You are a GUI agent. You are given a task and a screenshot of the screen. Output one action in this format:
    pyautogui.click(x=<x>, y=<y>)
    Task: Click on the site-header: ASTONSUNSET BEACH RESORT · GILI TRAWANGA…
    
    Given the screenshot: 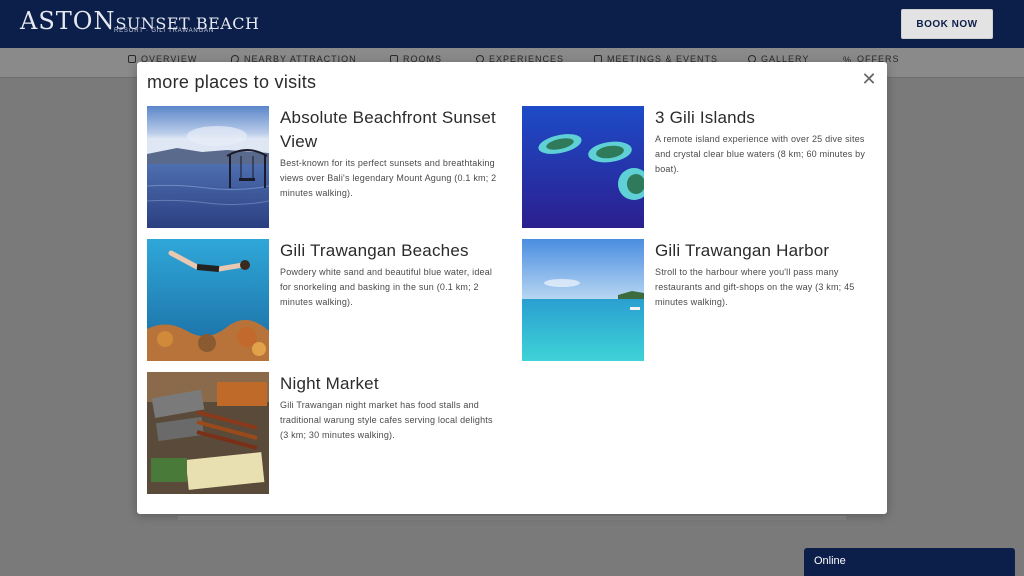 What is the action you would take?
    pyautogui.click(x=512, y=24)
    